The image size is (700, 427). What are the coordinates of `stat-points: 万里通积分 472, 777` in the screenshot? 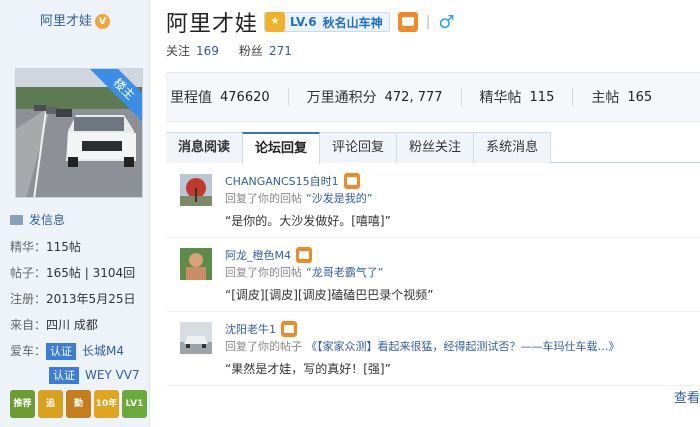 It's located at (375, 97).